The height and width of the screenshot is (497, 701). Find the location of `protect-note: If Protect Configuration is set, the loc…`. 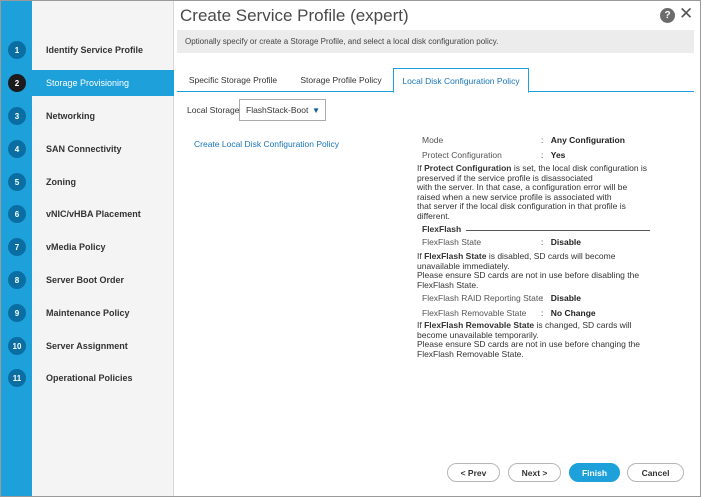

protect-note: If Protect Configuration is set, the loc… is located at coordinates (537, 192).